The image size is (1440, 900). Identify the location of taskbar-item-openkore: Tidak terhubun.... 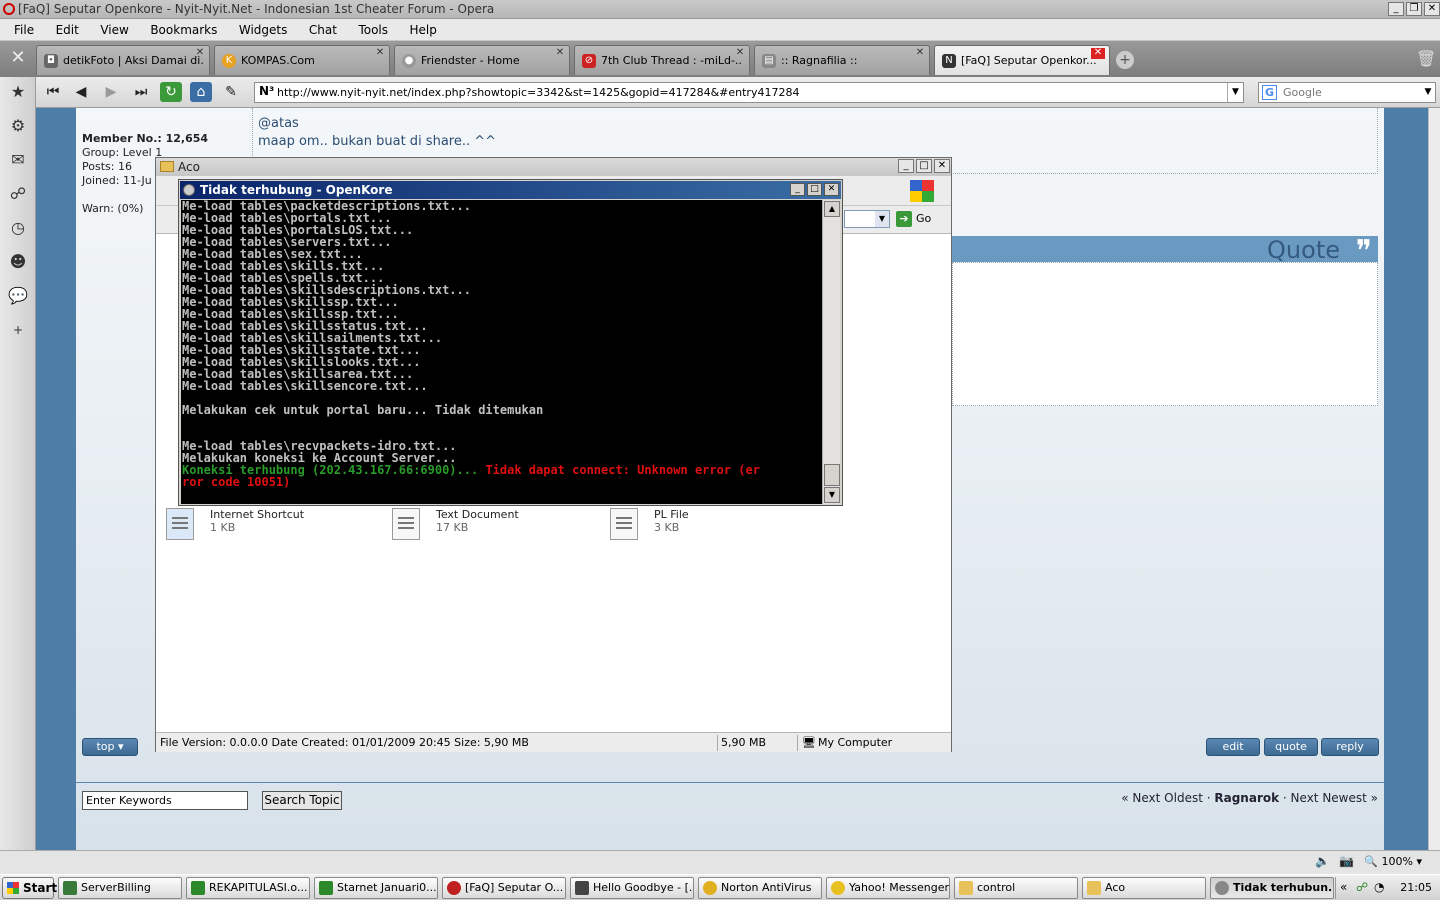
(1272, 888).